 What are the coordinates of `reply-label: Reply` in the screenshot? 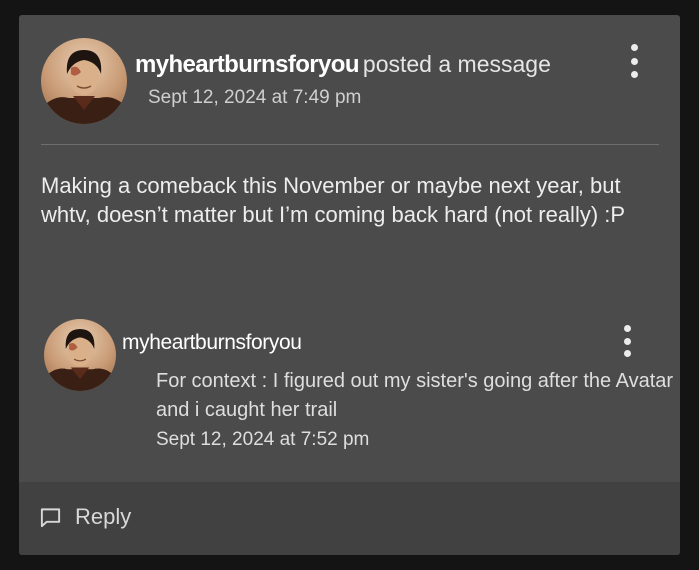 It's located at (103, 516).